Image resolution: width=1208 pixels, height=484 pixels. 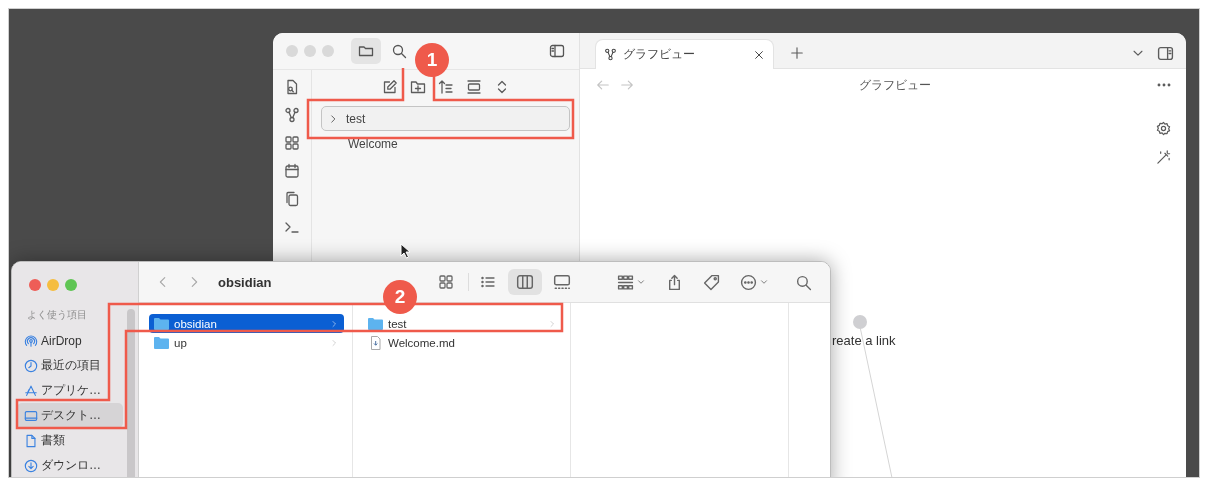 What do you see at coordinates (488, 282) in the screenshot?
I see `list-icon` at bounding box center [488, 282].